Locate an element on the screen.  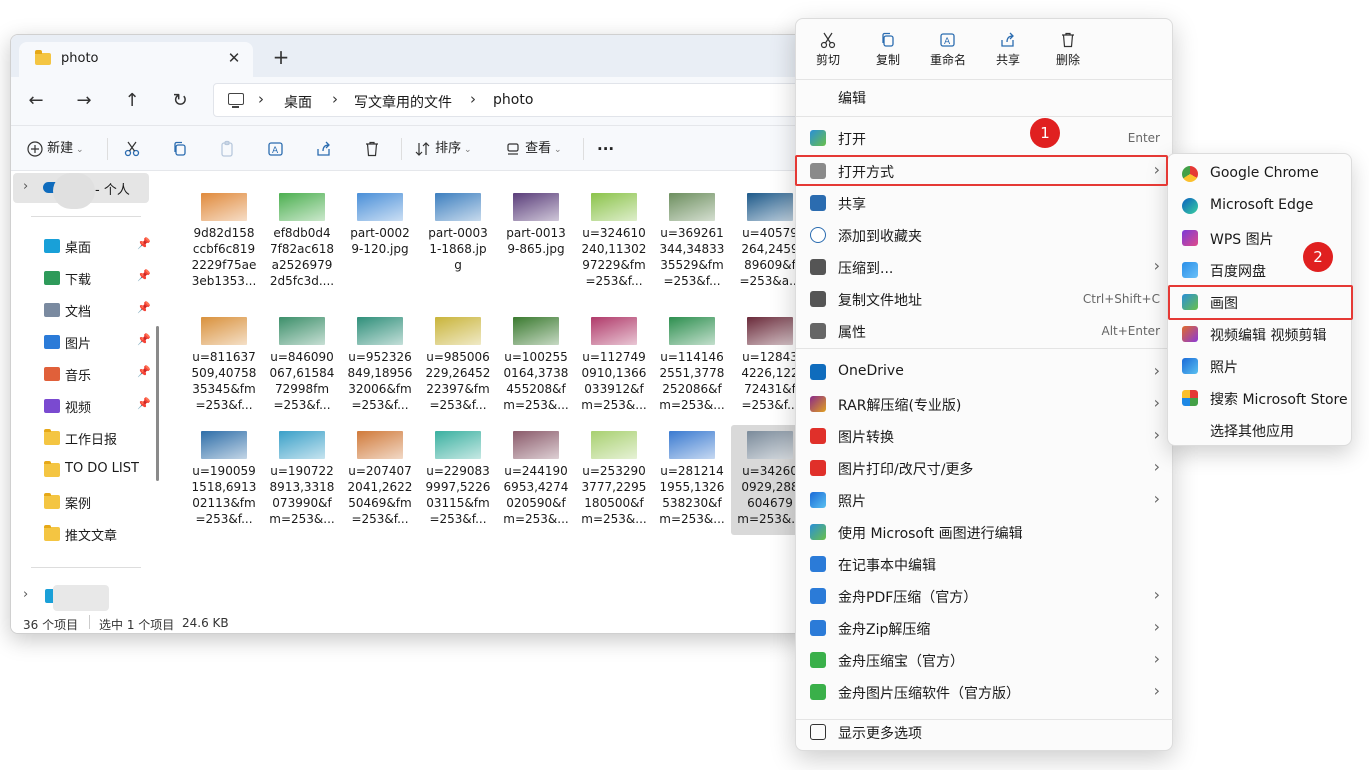
menu-item: OneDrive › is located at coordinates (985, 372).